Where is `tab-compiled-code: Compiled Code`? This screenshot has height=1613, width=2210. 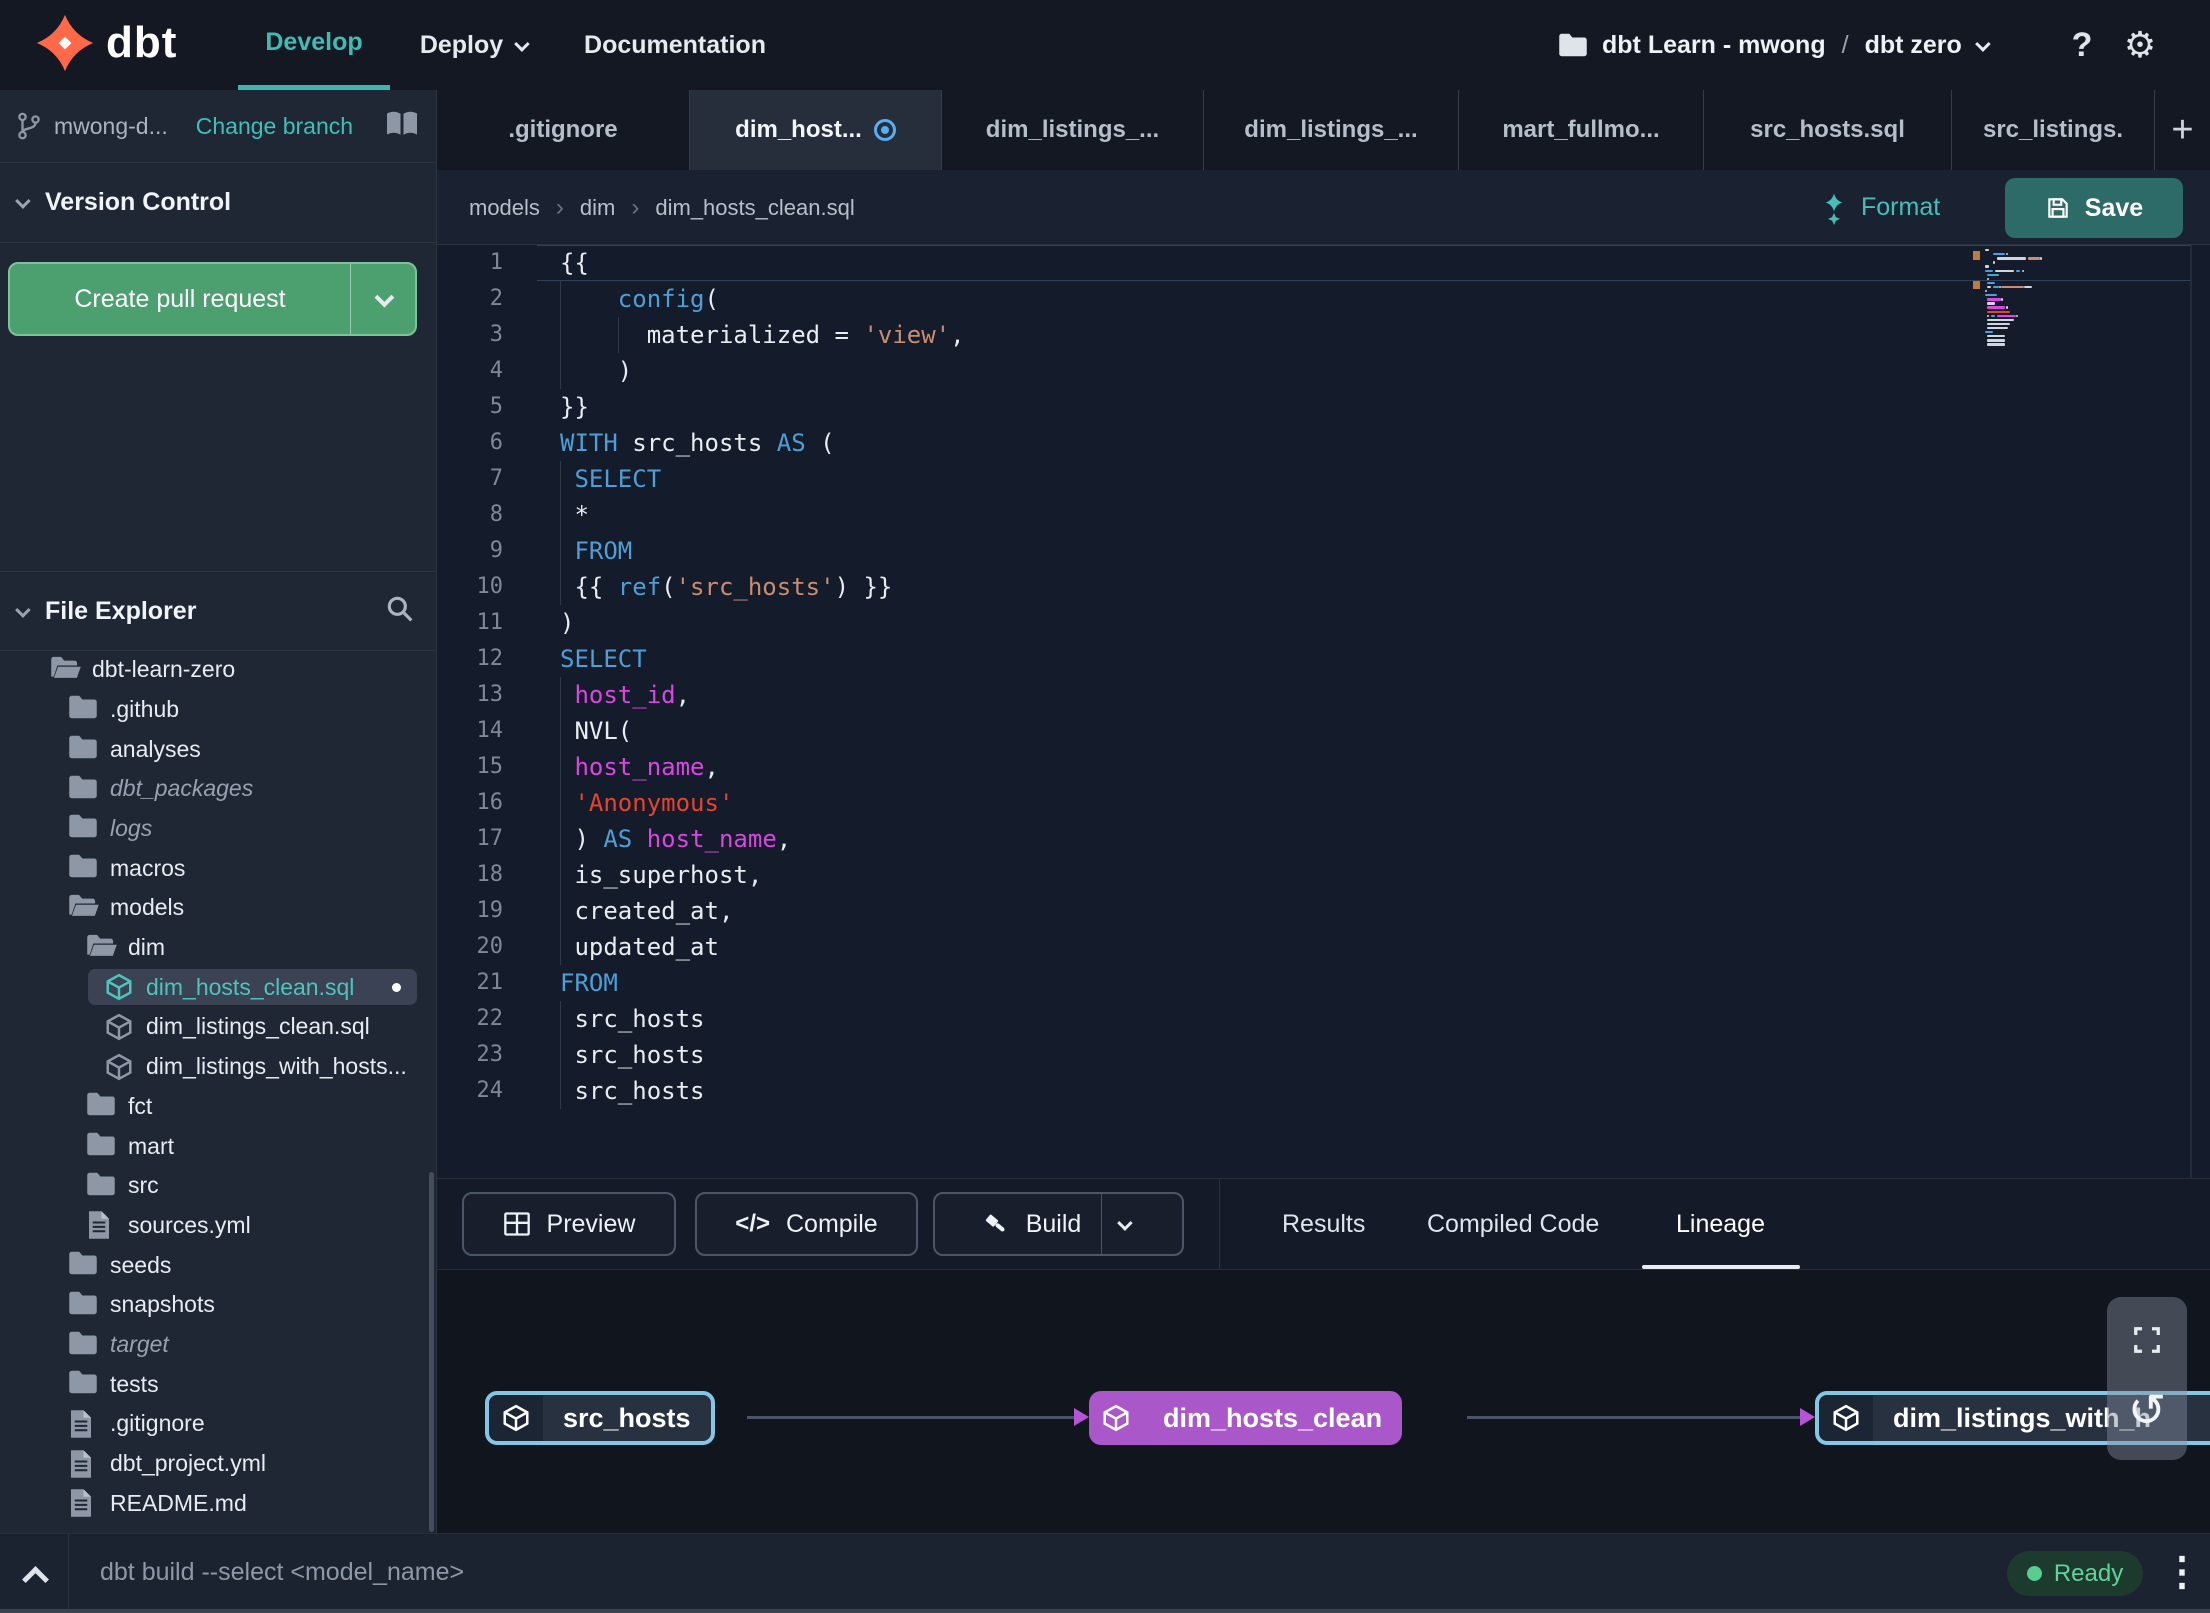 tab-compiled-code: Compiled Code is located at coordinates (1513, 1224).